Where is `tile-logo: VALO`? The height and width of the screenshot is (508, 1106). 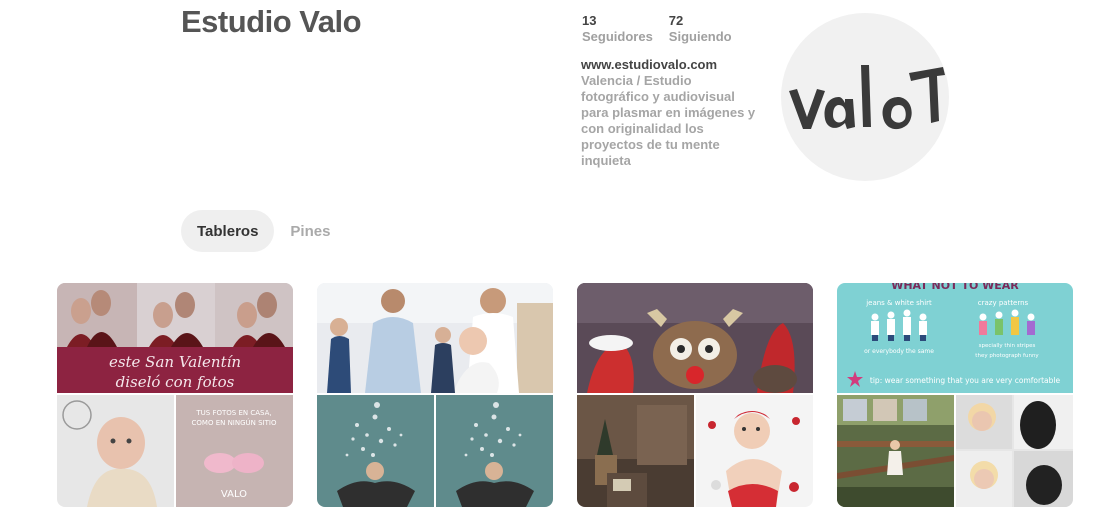 tile-logo: VALO is located at coordinates (234, 494).